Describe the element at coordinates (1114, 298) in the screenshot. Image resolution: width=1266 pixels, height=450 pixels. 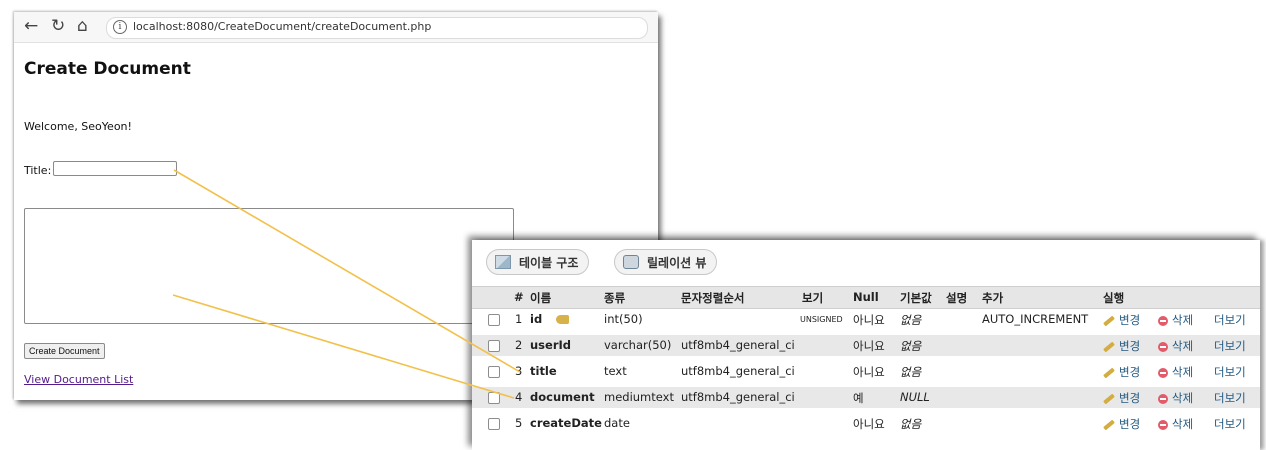
I see `header-action: 실행` at that location.